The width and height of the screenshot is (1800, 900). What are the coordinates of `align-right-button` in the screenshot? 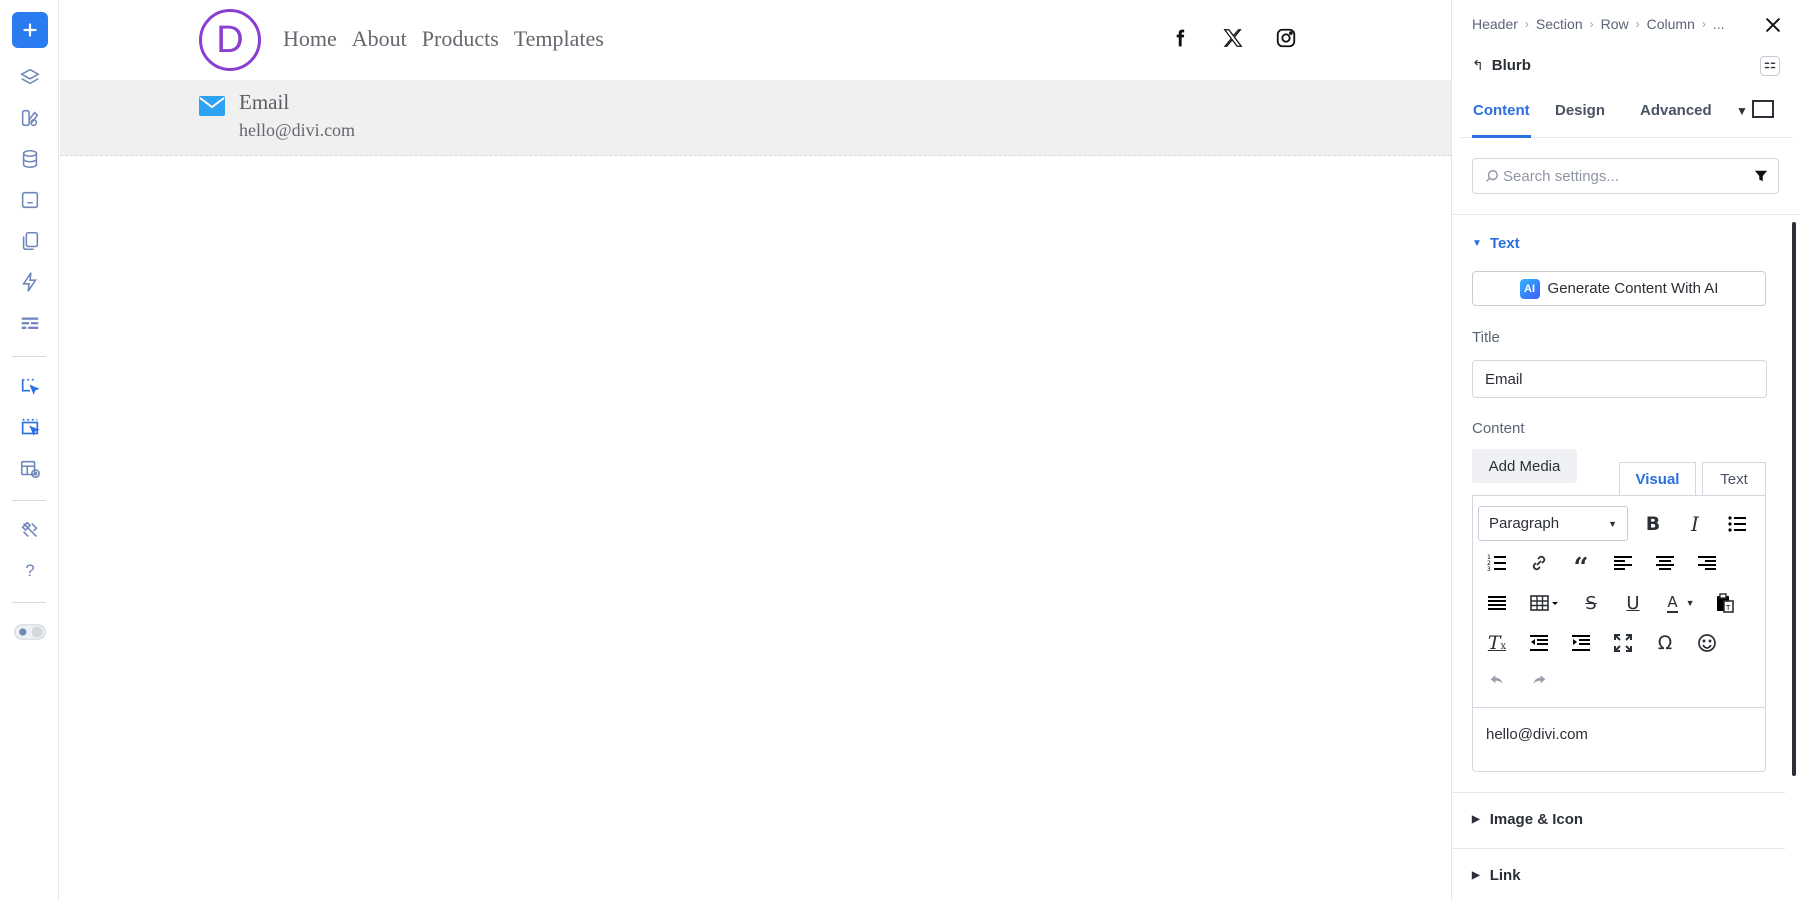 It's located at (1707, 563).